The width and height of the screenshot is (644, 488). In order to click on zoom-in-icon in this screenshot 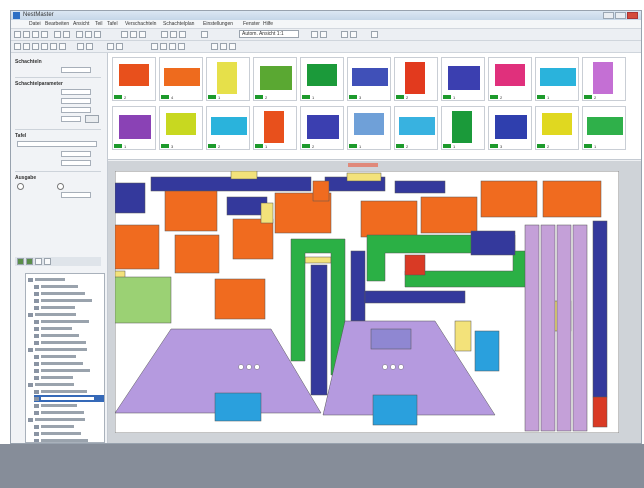, I will do `click(124, 34)`.